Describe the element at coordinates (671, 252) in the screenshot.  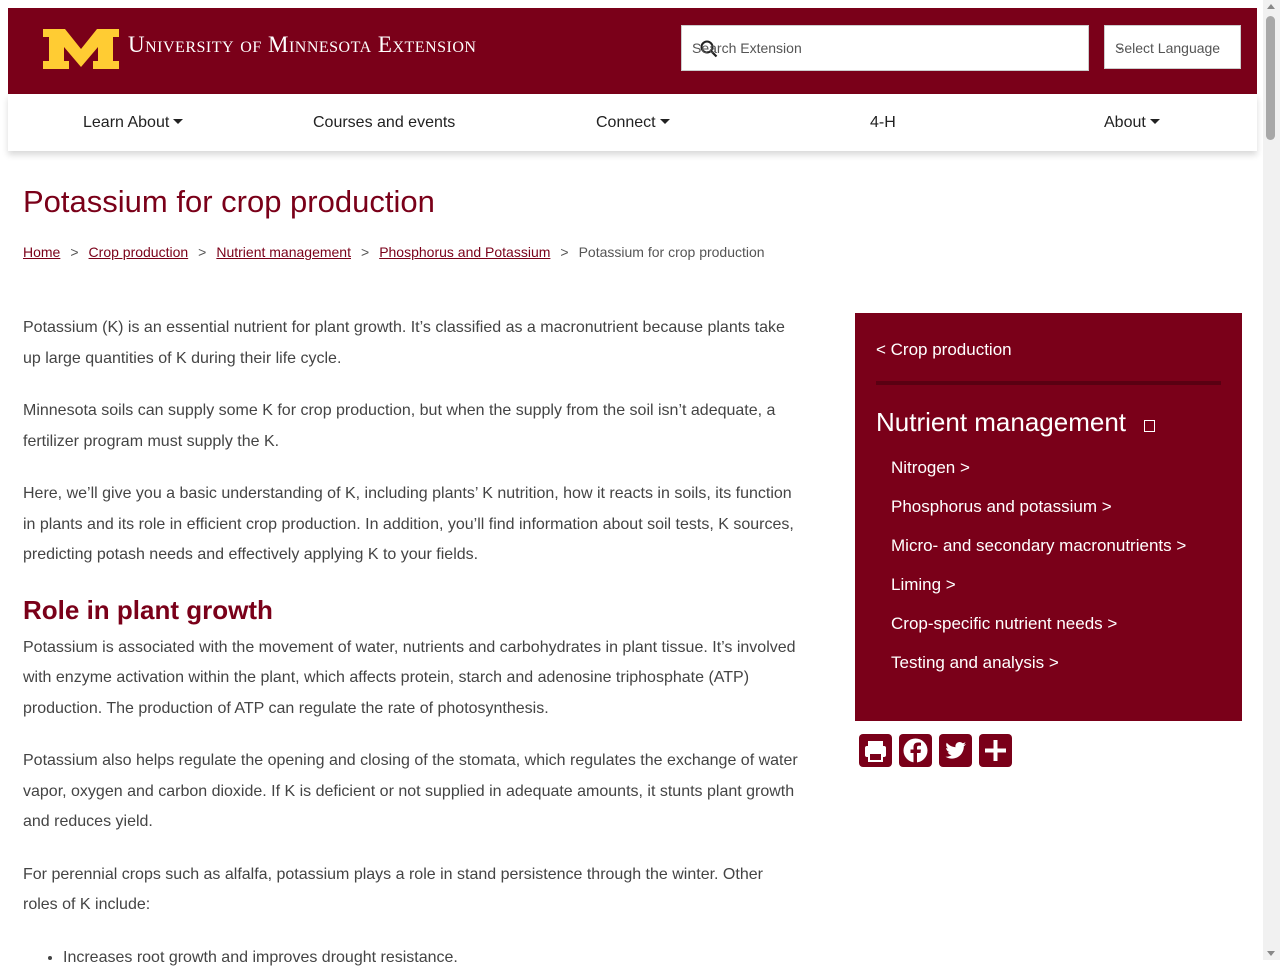
I see `breadcrumb-current: Potassium for crop production` at that location.